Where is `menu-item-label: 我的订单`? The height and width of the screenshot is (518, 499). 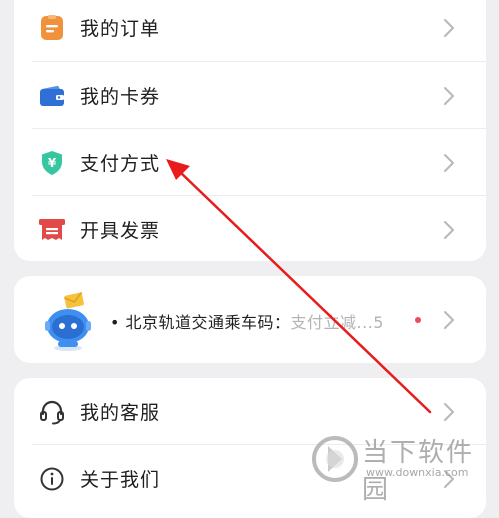 menu-item-label: 我的订单 is located at coordinates (120, 29).